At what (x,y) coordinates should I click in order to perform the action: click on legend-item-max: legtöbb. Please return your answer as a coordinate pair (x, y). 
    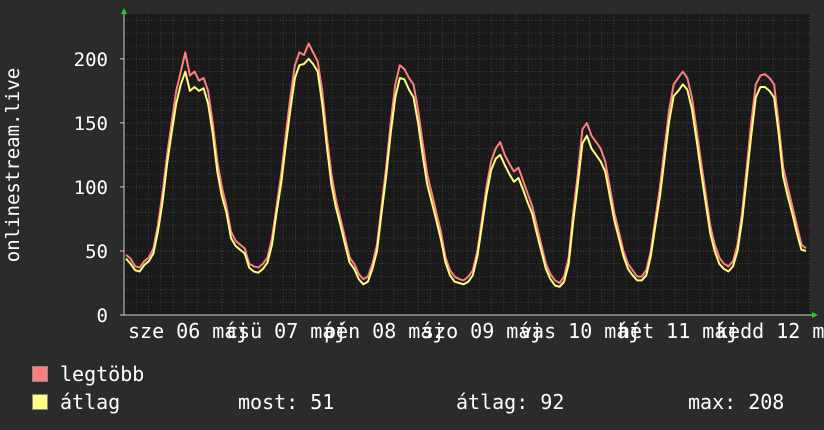
    Looking at the image, I should click on (88, 374).